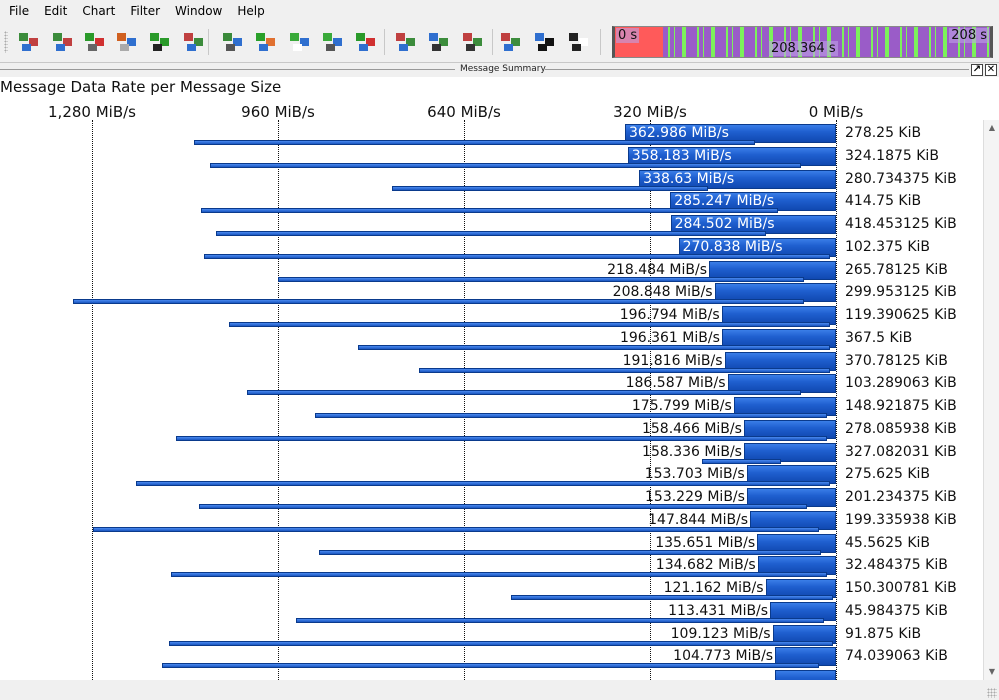 Image resolution: width=999 pixels, height=700 pixels. I want to click on x-tick-label: 640 MiB/s, so click(464, 112).